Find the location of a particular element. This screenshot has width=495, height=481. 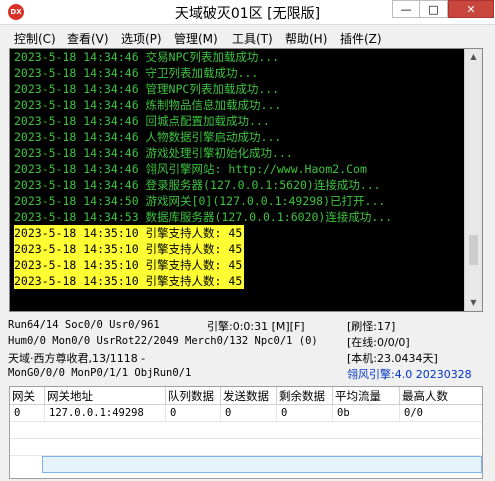

col-sent-data: 发送数据 is located at coordinates (249, 396).